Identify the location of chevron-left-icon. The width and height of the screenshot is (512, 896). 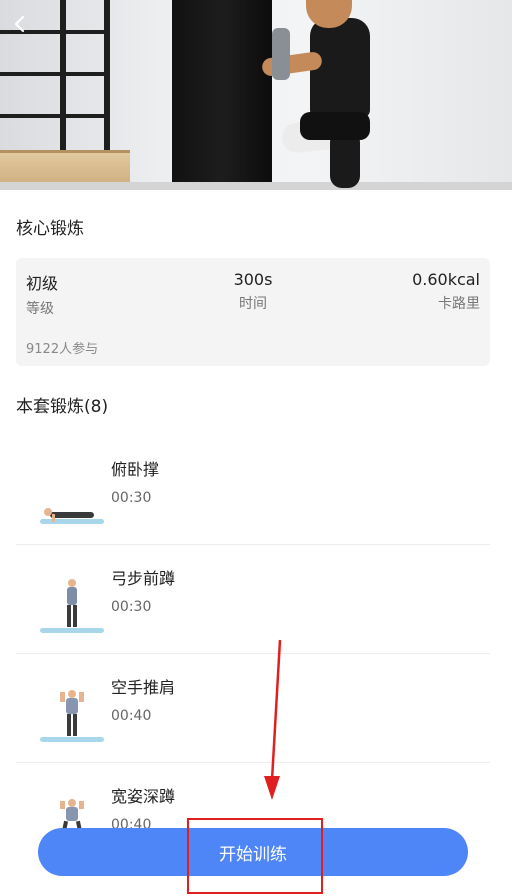
(19, 24).